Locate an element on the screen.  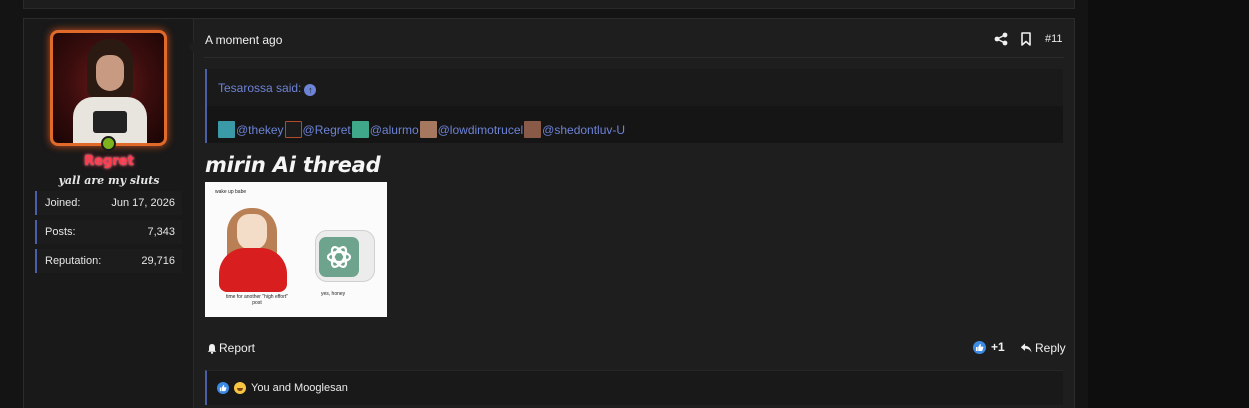
reply-arrow-icon is located at coordinates (1026, 348).